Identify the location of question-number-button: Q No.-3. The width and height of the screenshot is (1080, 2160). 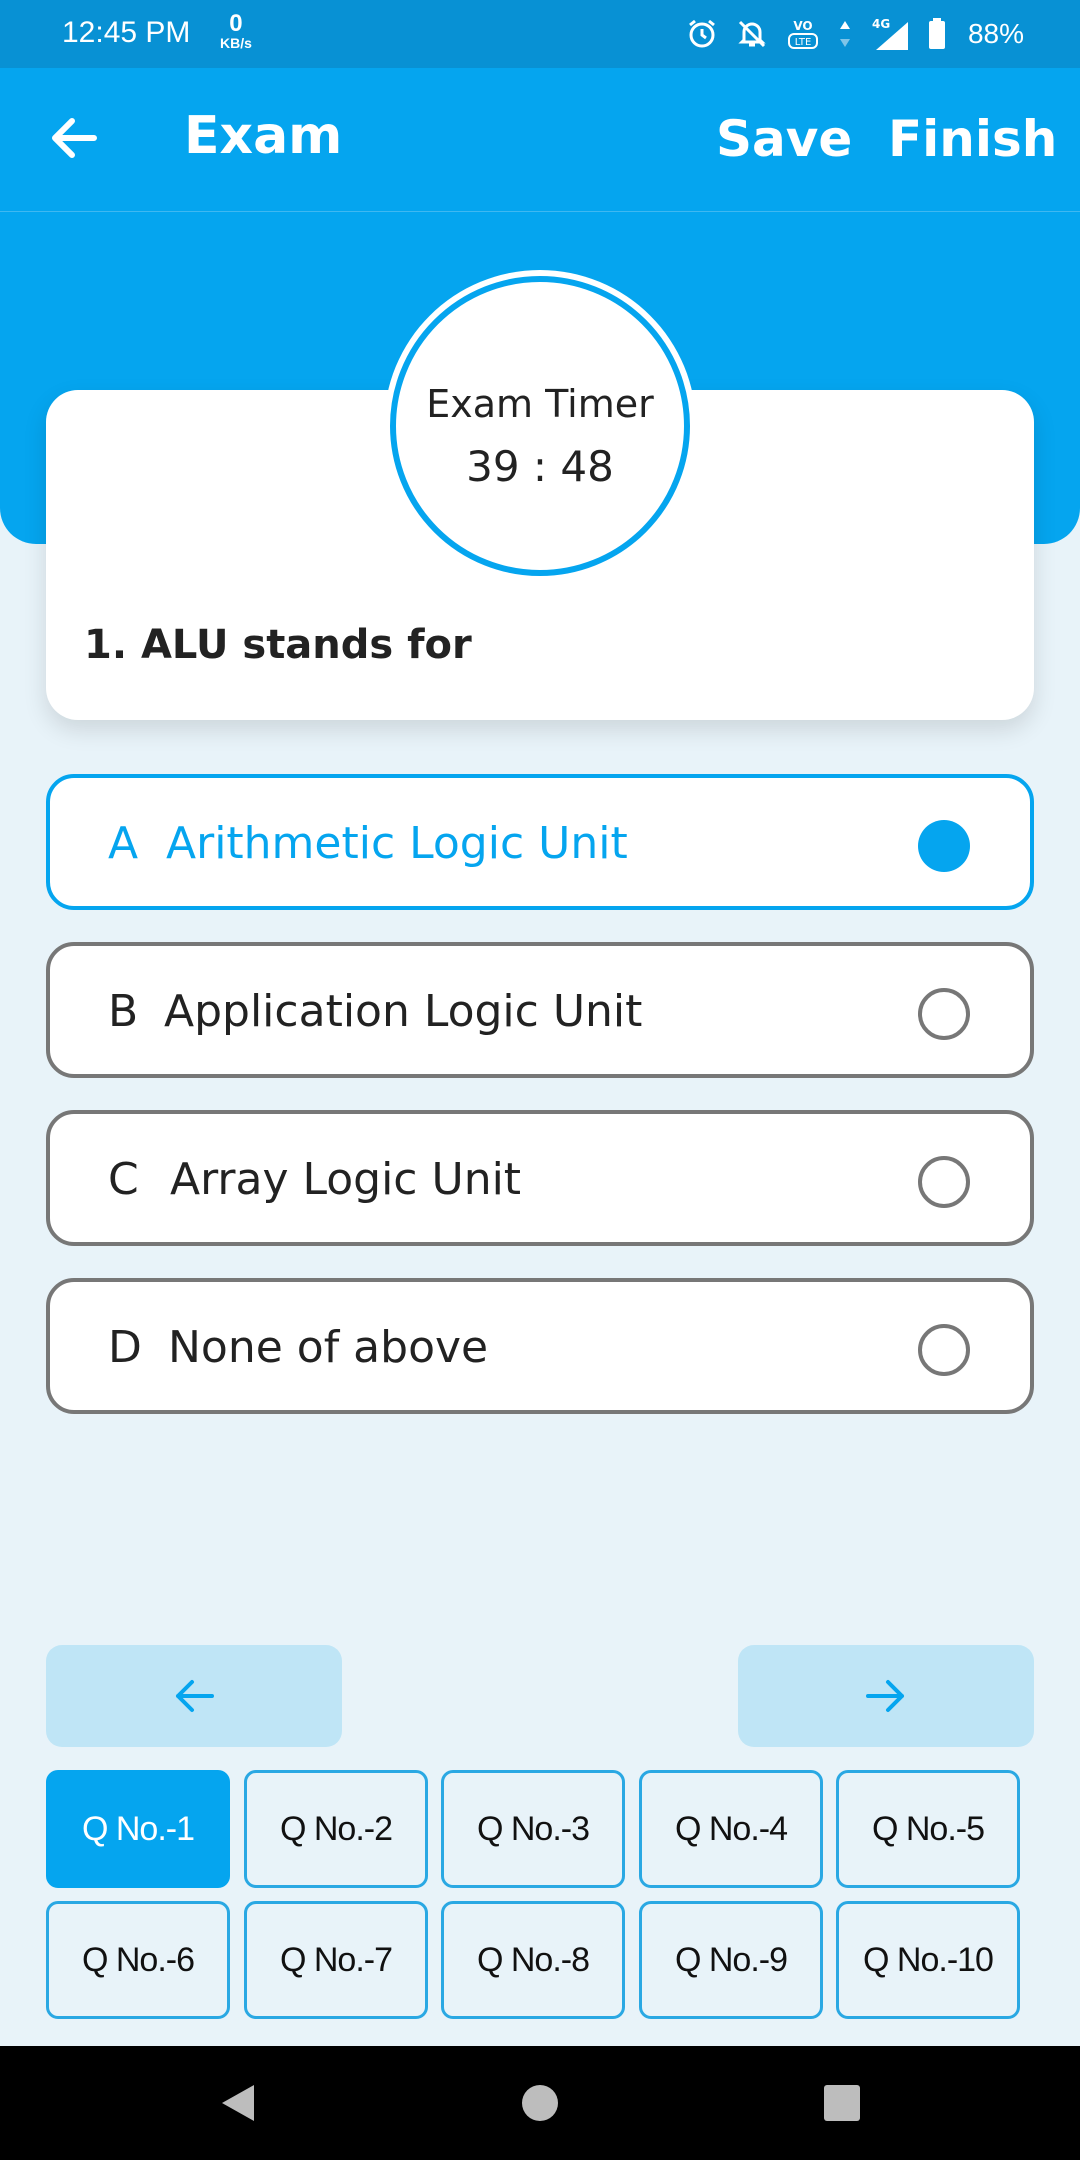
(533, 1829).